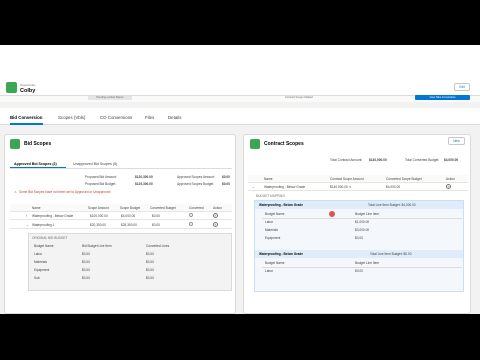  What do you see at coordinates (149, 117) in the screenshot?
I see `tab-files: Files` at bounding box center [149, 117].